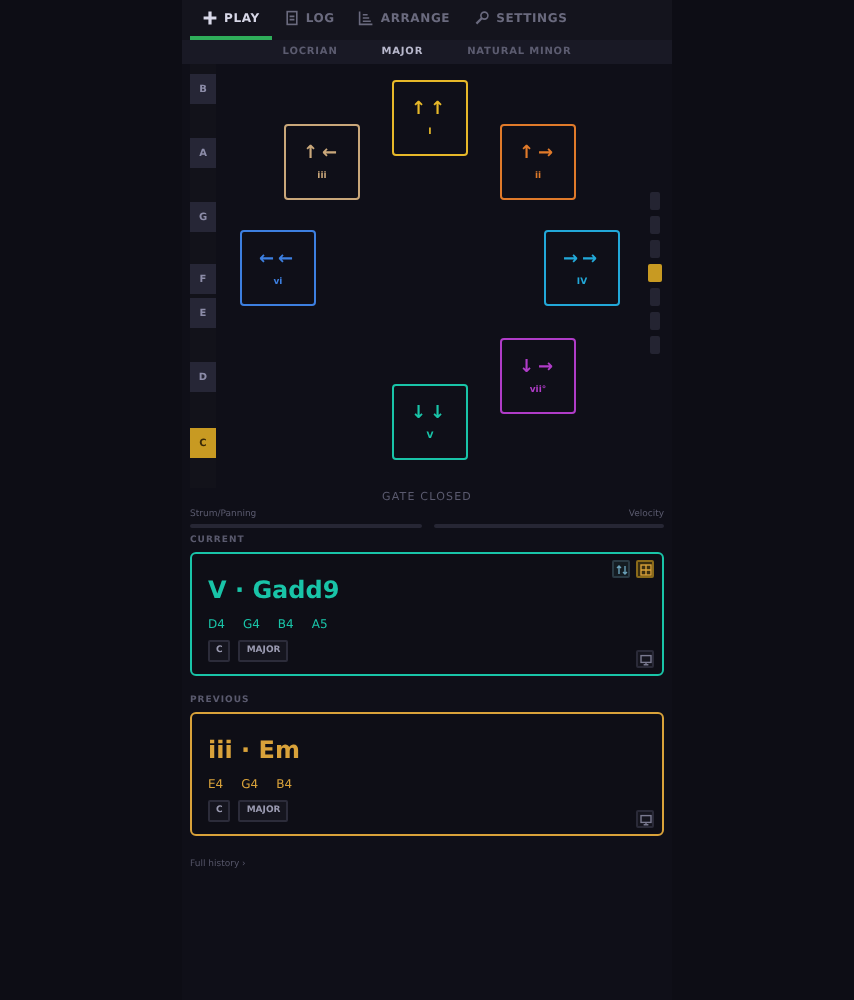 The width and height of the screenshot is (854, 1000). Describe the element at coordinates (291, 18) in the screenshot. I see `document-icon` at that location.